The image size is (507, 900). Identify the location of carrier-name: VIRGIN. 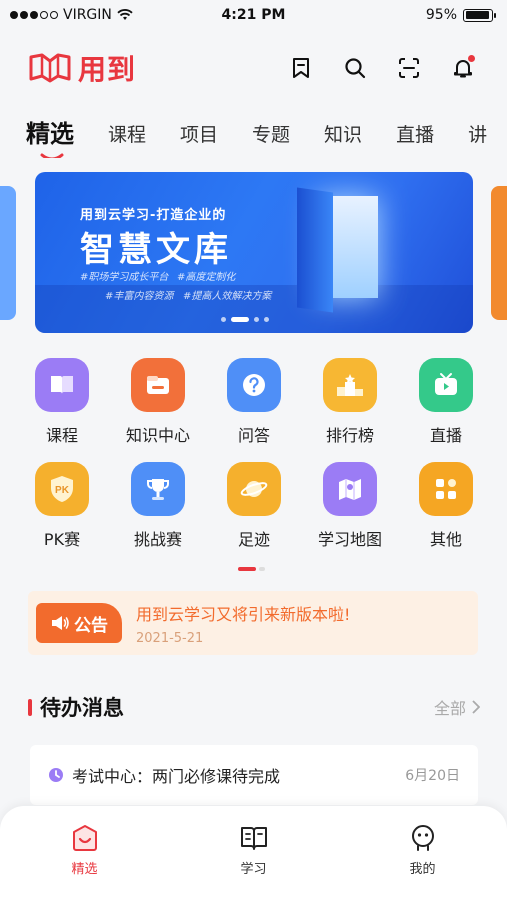
(87, 15).